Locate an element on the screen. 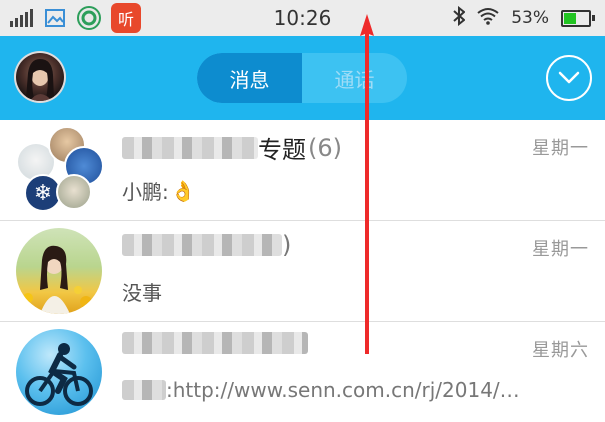  conversation-time: 星期六 is located at coordinates (560, 350).